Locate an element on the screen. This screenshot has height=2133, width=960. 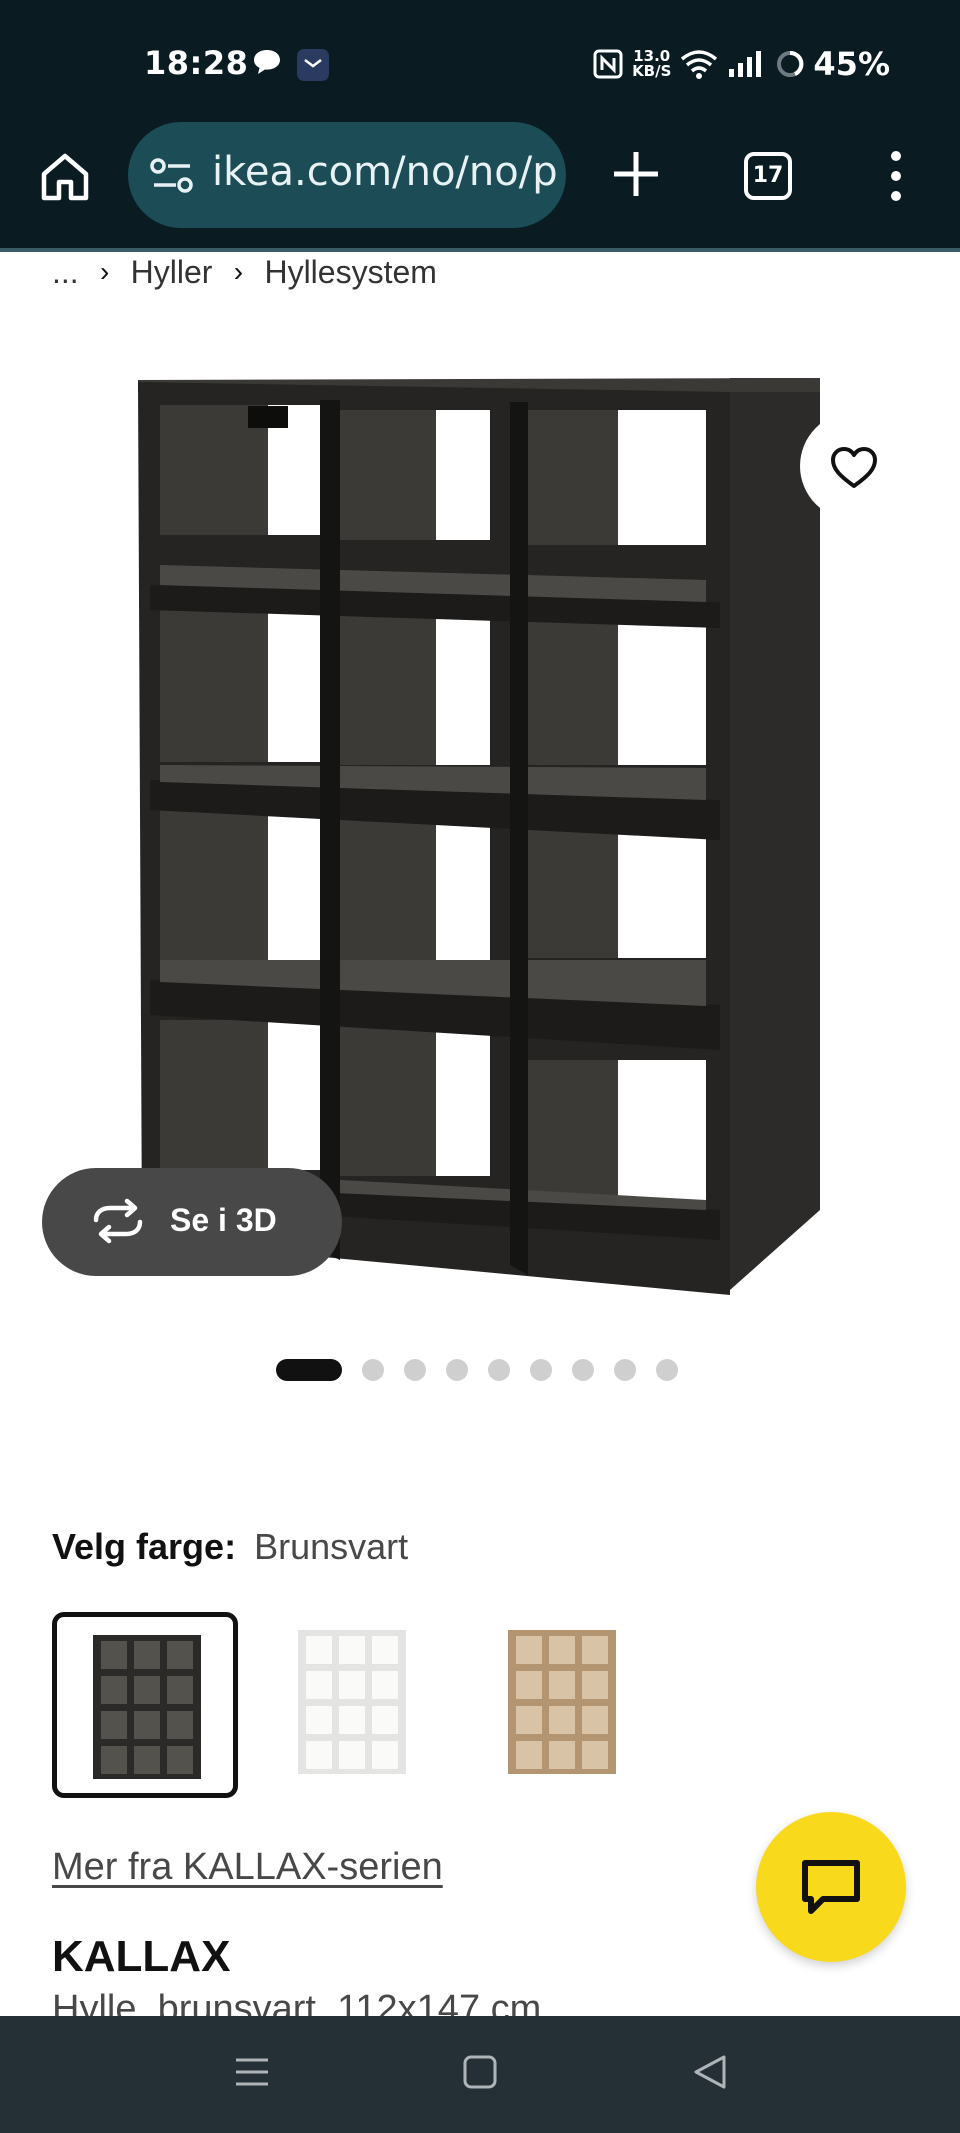
series-link: Mer fra KALLAX-serien is located at coordinates (247, 1867).